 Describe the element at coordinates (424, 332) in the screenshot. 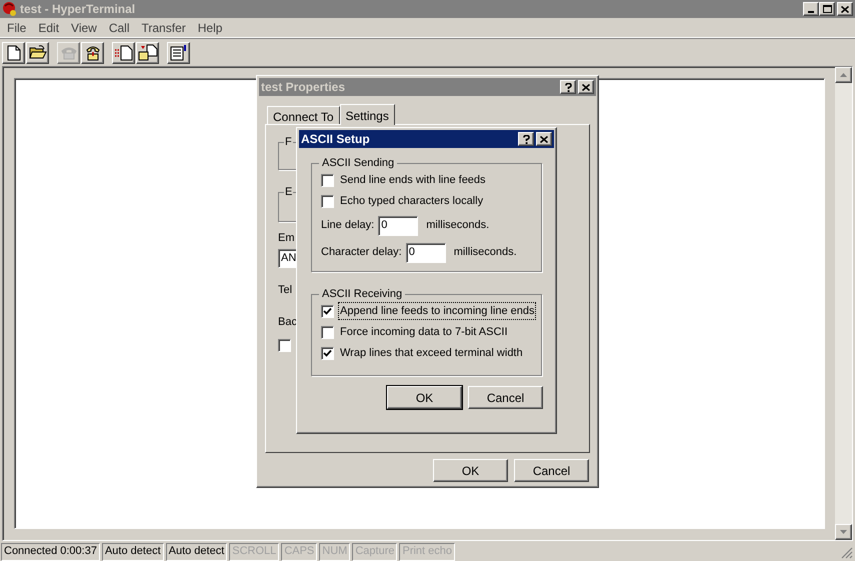

I see `checkbox-label: Force incoming data to 7-bit ASCII` at that location.